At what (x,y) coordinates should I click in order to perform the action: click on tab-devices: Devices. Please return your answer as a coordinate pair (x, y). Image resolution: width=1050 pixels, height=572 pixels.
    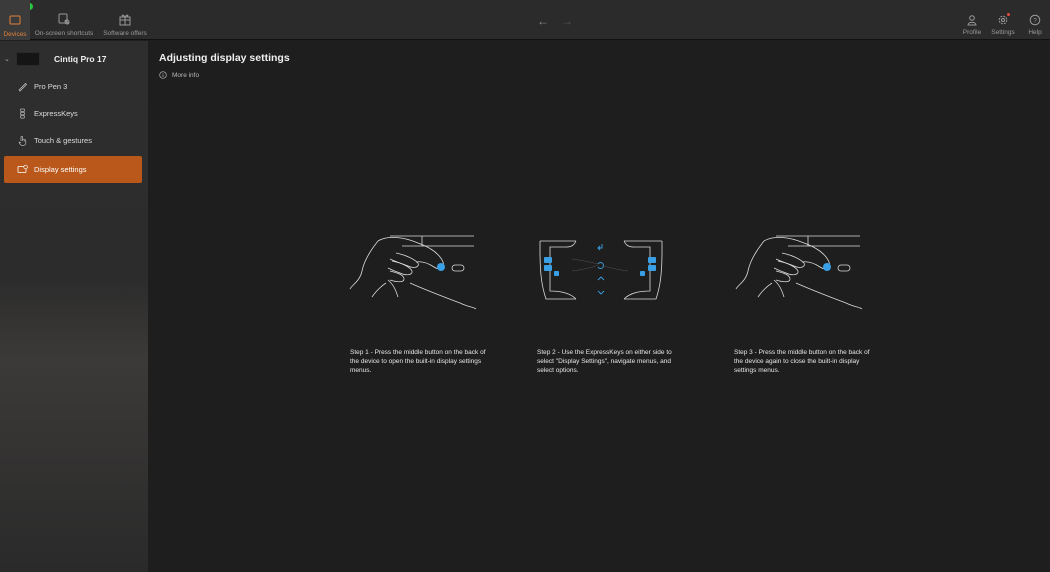
    Looking at the image, I should click on (15, 20).